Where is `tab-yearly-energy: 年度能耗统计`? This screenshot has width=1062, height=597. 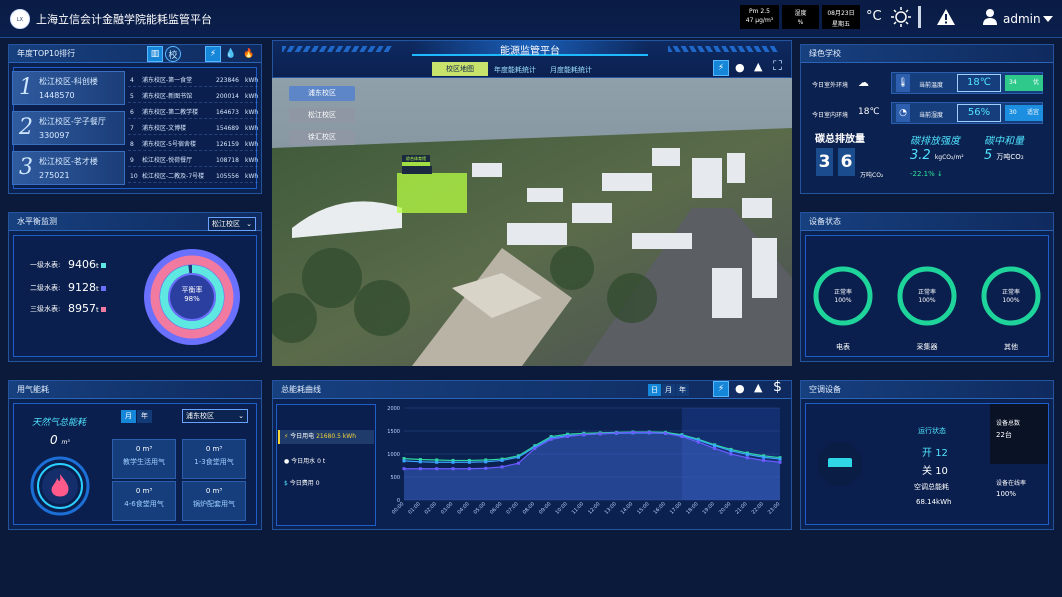
tab-yearly-energy: 年度能耗统计 is located at coordinates (515, 70).